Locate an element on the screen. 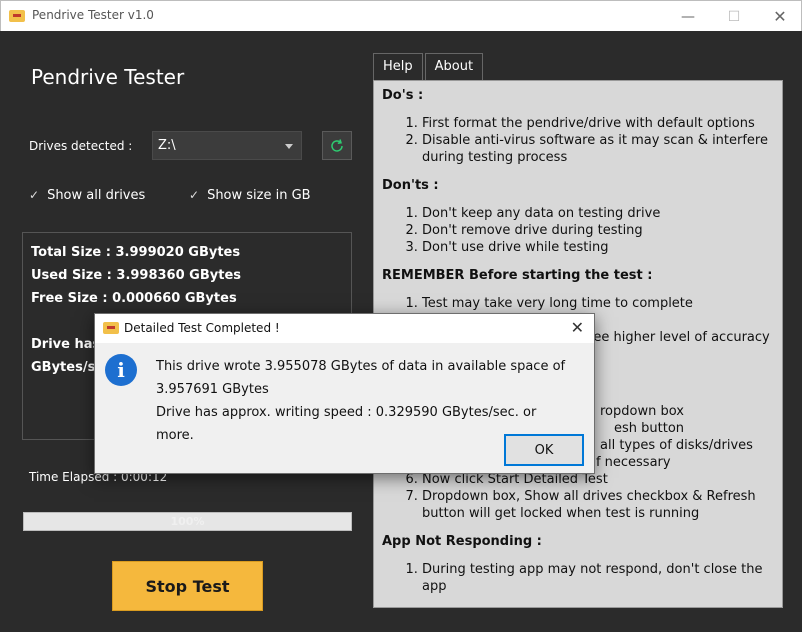 This screenshot has height=632, width=802. tab-bar: Help About is located at coordinates (429, 66).